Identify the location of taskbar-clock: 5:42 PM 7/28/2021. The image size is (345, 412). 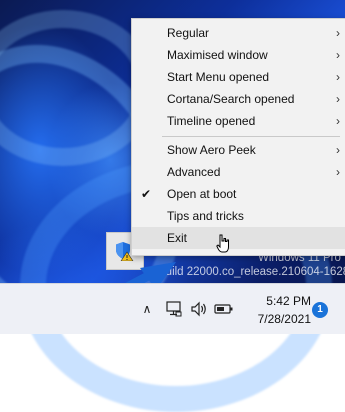
(282, 310).